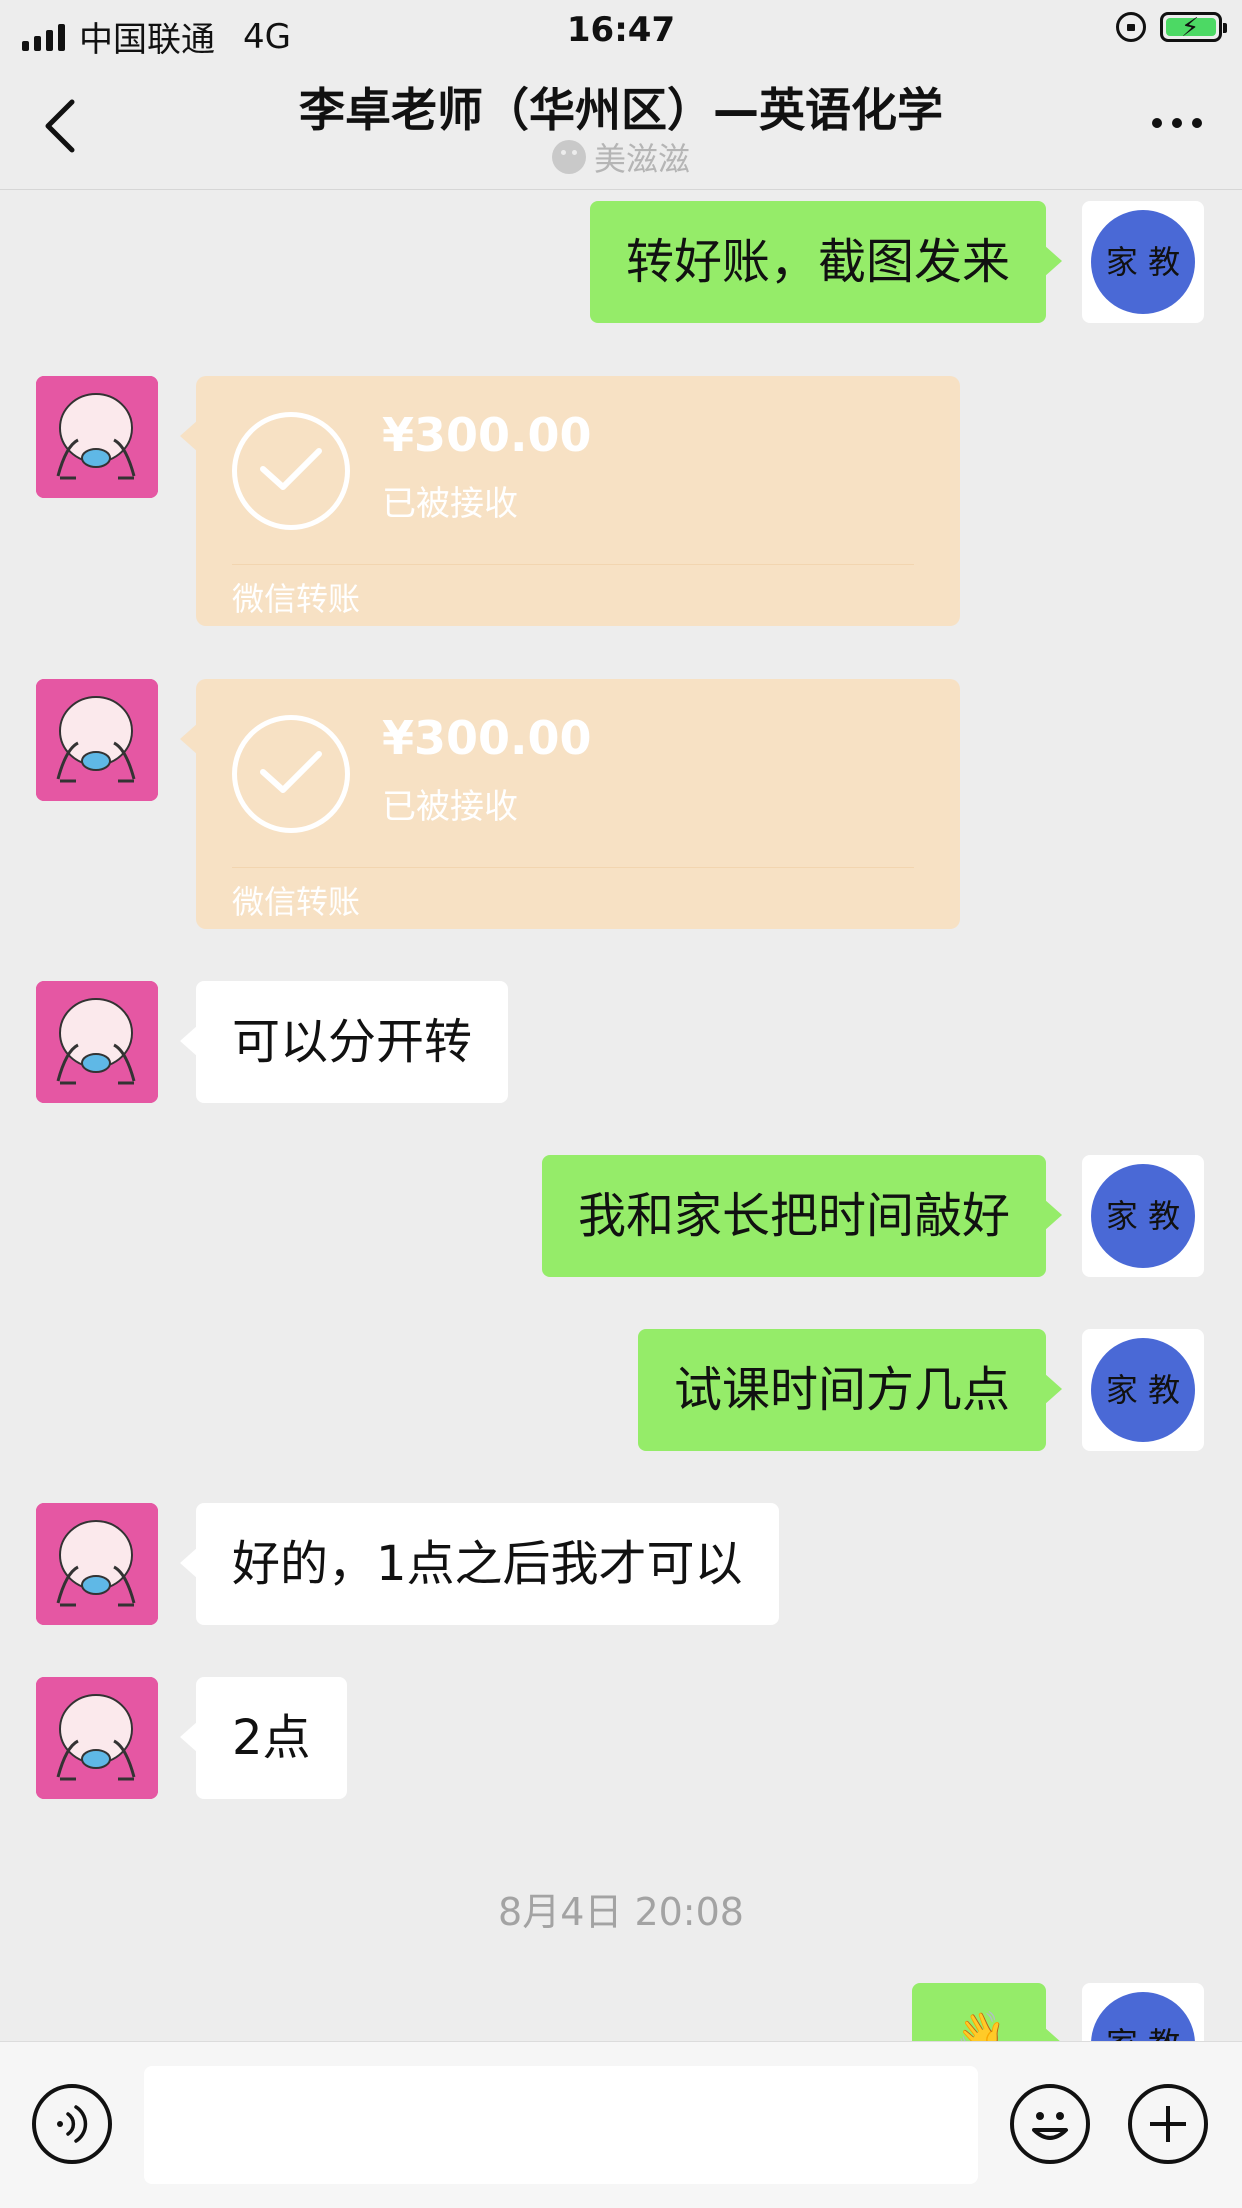 Image resolution: width=1242 pixels, height=2208 pixels. I want to click on plus-button, so click(1168, 2124).